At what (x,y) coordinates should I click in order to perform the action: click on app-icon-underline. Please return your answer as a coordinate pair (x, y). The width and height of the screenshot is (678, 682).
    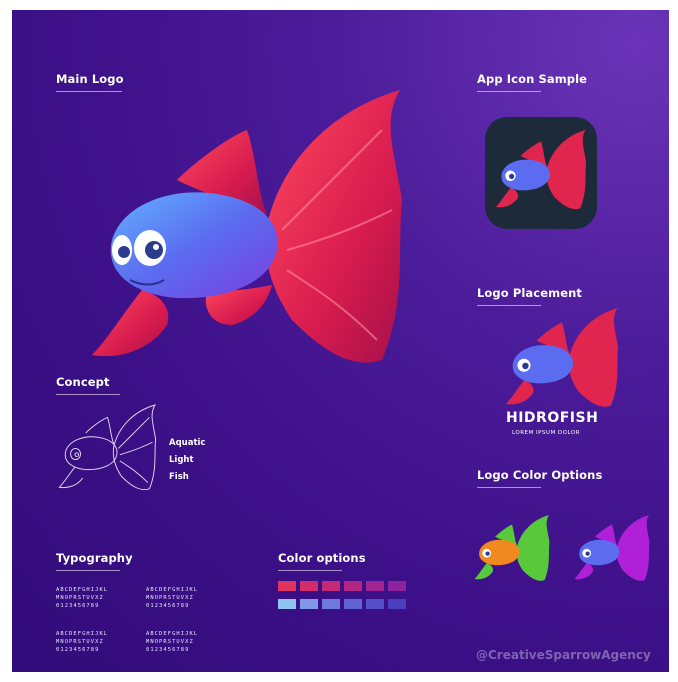
    Looking at the image, I should click on (509, 91).